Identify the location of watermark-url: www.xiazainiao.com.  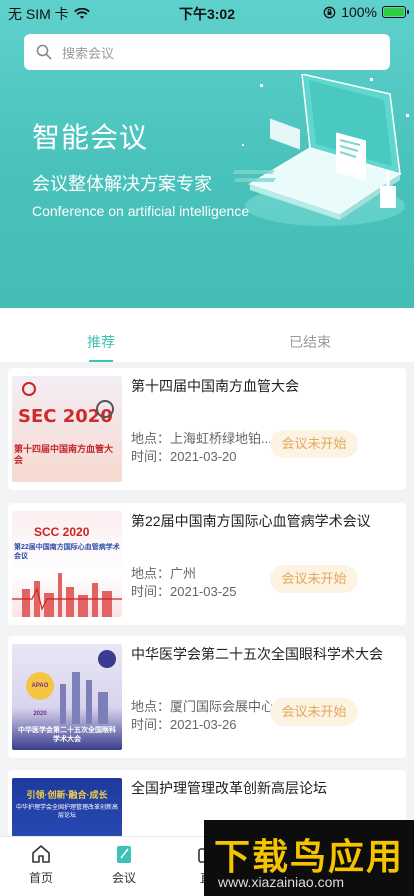
(281, 882).